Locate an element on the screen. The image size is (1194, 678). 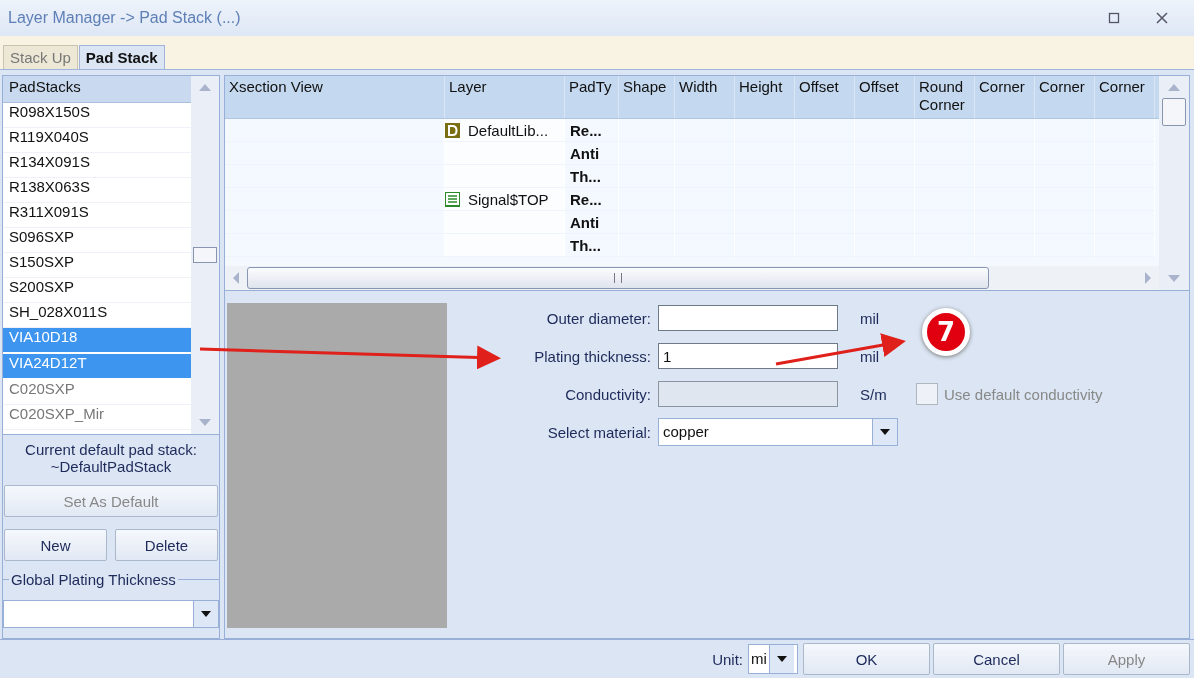
column-header: Round Corner is located at coordinates (945, 97).